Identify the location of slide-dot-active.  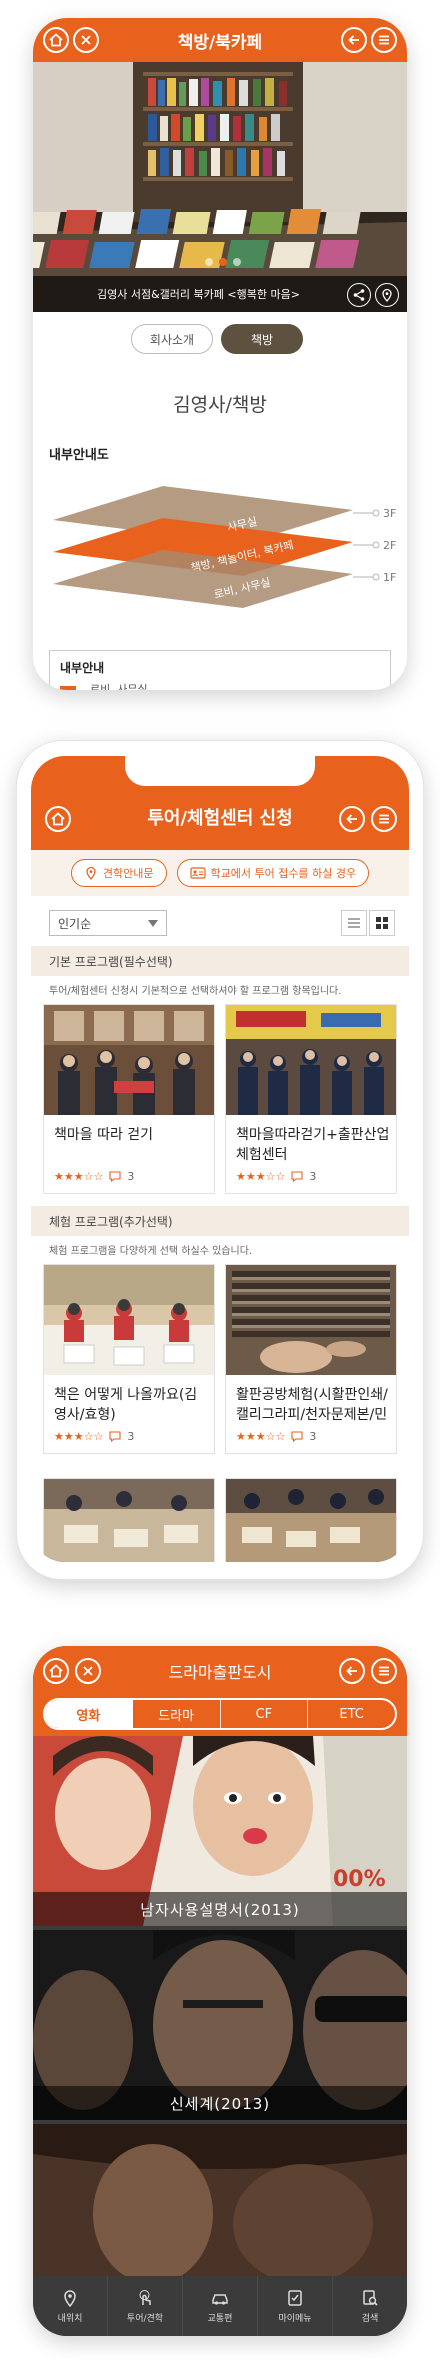
(223, 262).